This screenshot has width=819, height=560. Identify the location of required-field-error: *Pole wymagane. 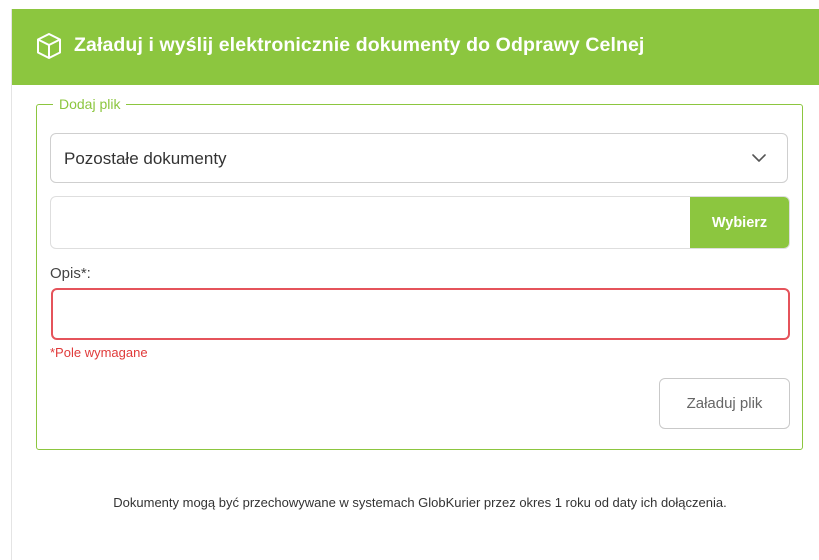
(99, 352).